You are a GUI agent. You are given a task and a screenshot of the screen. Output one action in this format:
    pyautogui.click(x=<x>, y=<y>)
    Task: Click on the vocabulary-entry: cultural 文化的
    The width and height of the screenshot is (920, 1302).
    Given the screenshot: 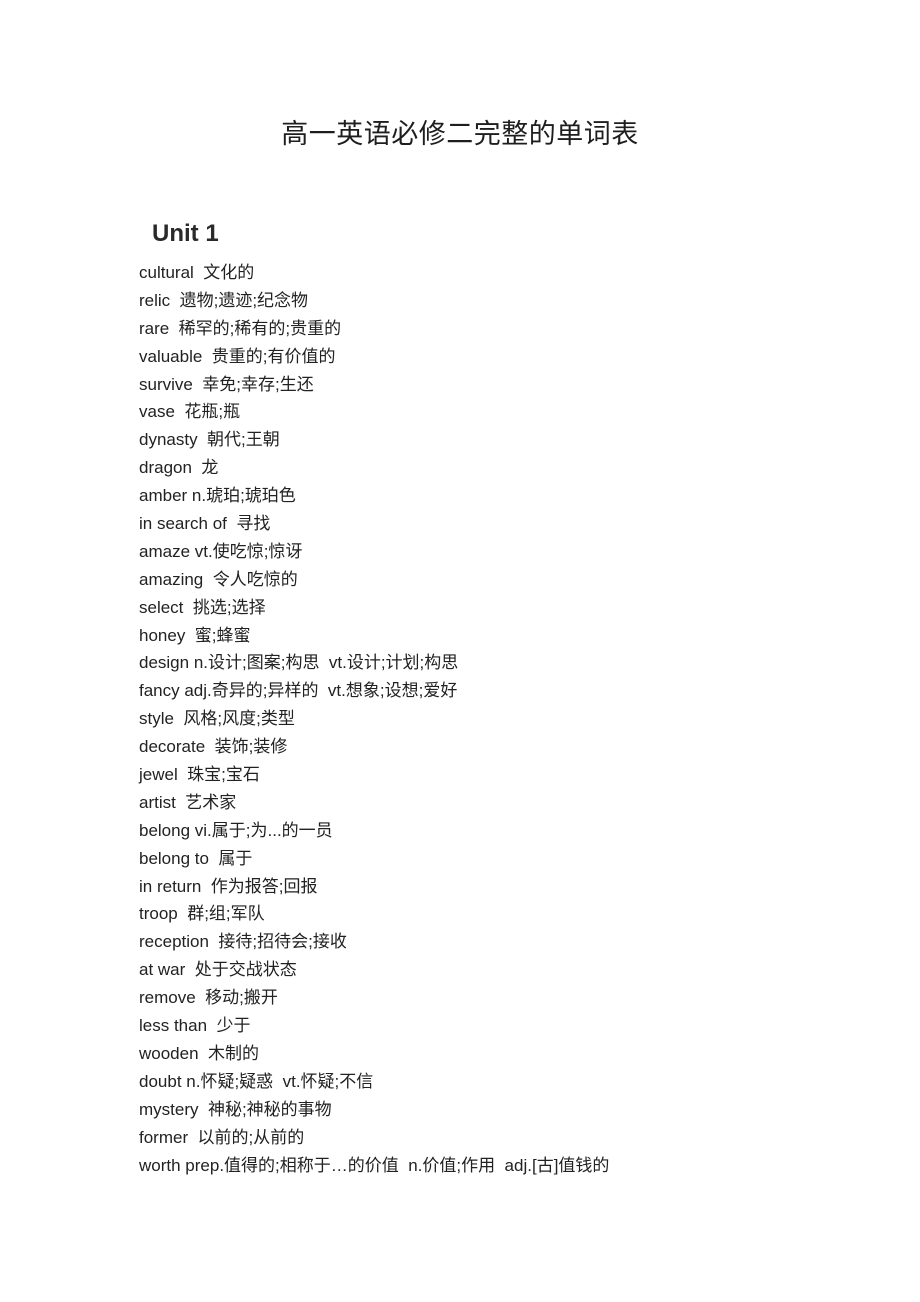 What is the action you would take?
    pyautogui.click(x=197, y=272)
    